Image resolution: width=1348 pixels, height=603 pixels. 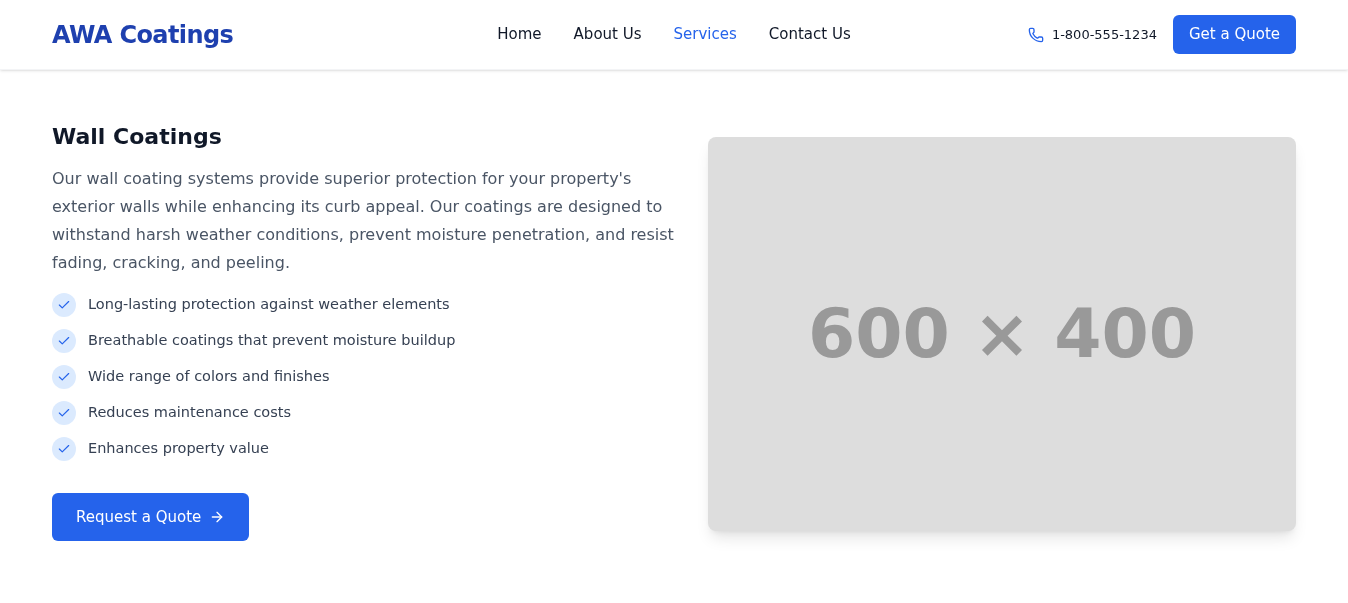 I want to click on request-quote-button: Request a Quote, so click(x=151, y=517).